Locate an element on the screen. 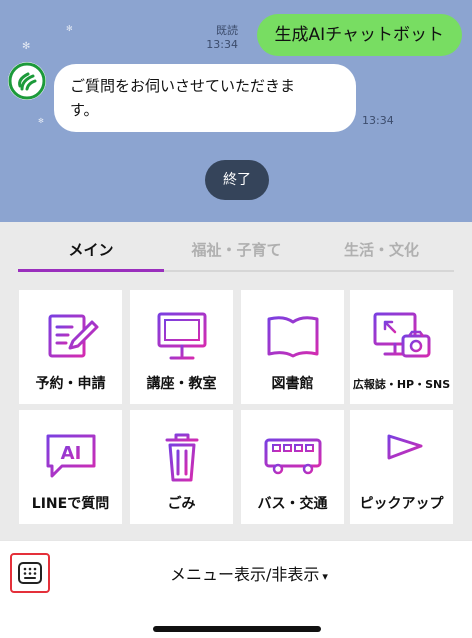 The image size is (472, 638). tile-line-question: AI LINEで質問 is located at coordinates (70, 467).